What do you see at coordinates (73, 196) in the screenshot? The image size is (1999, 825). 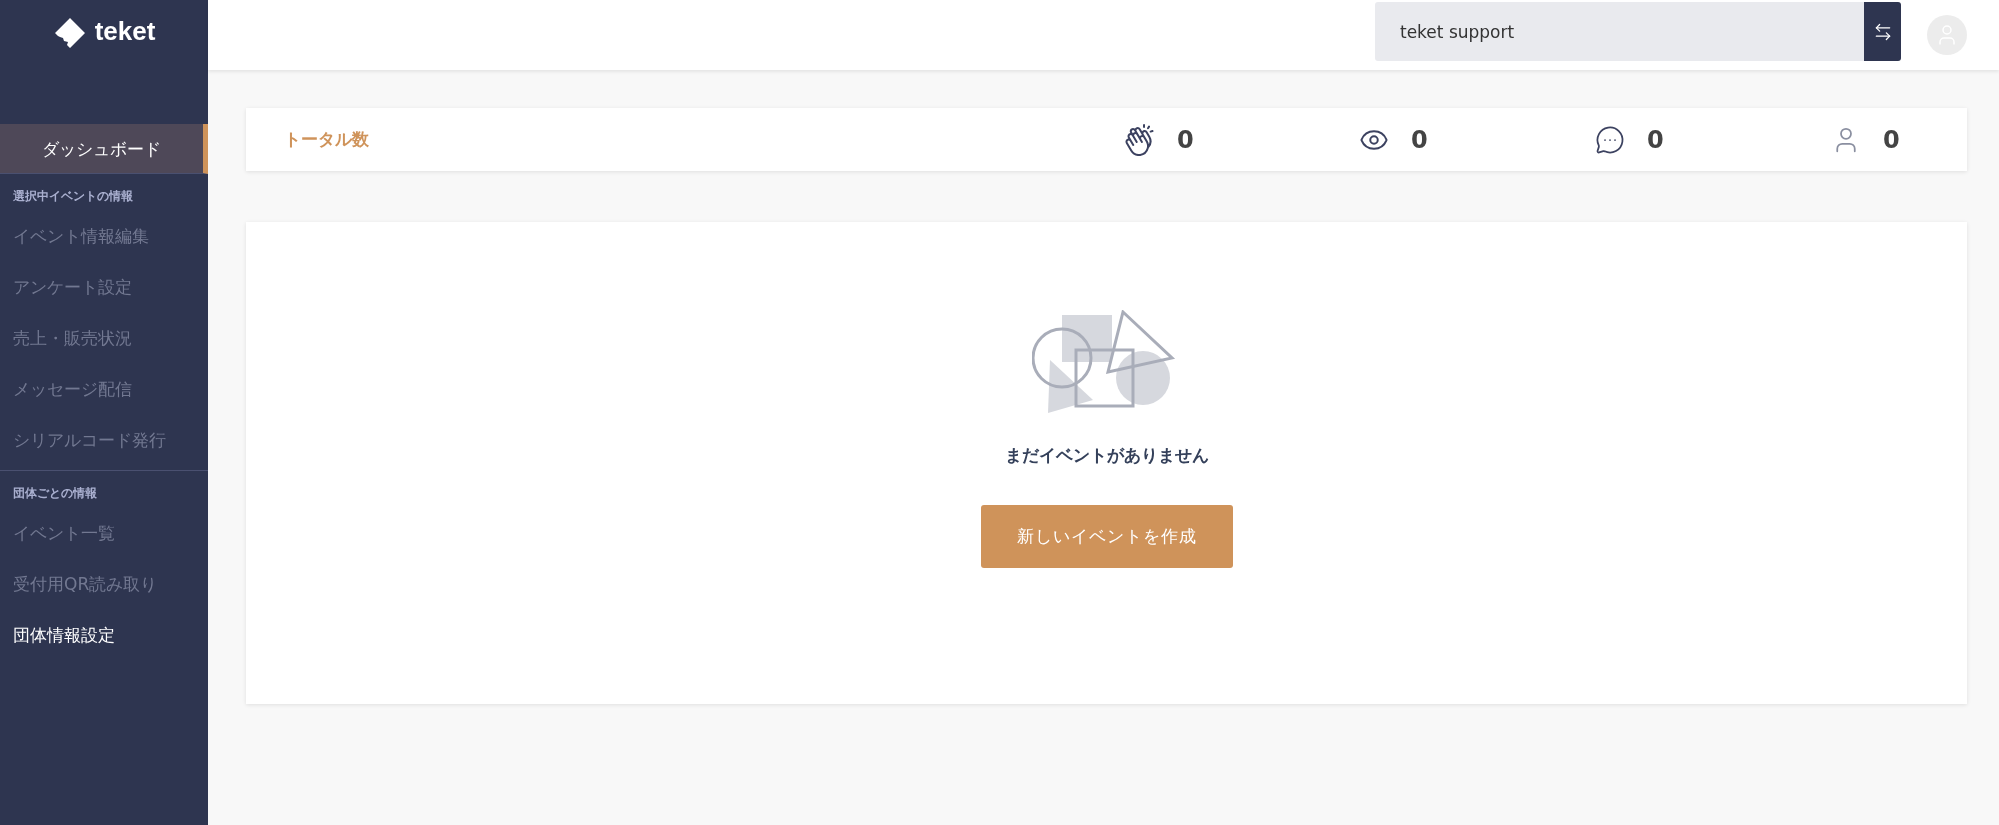 I see `section-heading: 選択中イベントの情報` at bounding box center [73, 196].